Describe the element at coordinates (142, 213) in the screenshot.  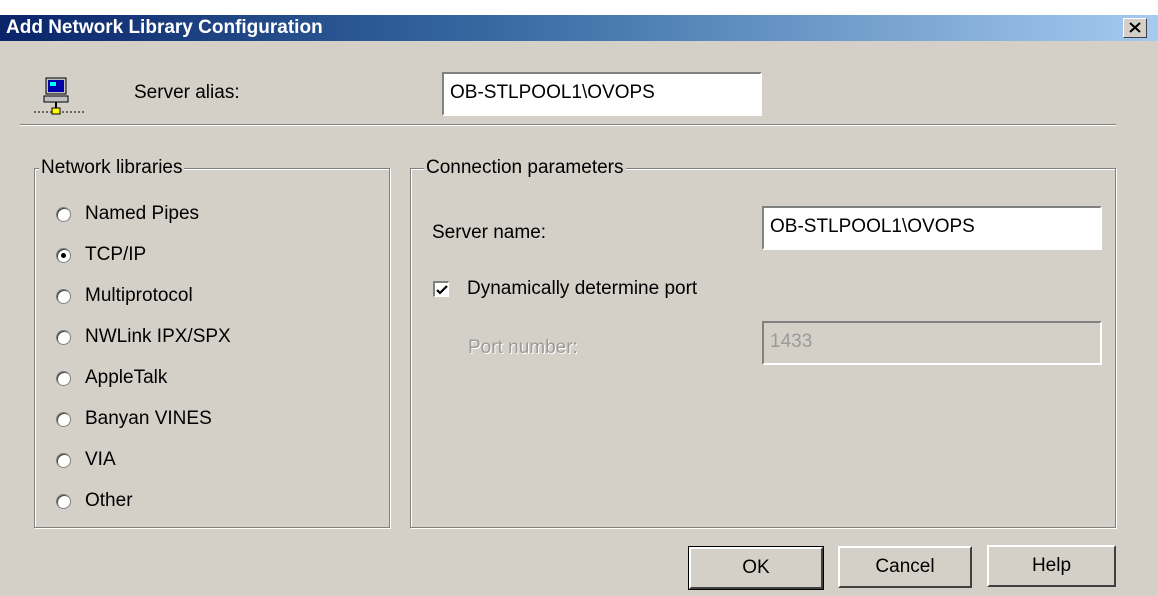
I see `radio-label: Named Pipes` at that location.